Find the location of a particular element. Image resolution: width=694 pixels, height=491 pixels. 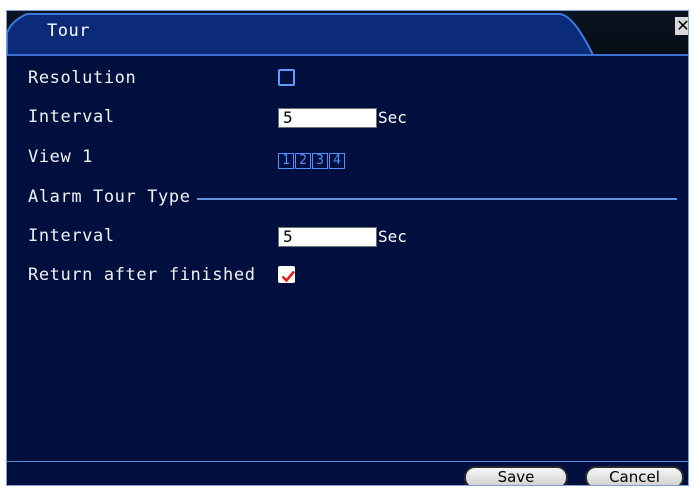

resolution-label: Resolution is located at coordinates (82, 78).